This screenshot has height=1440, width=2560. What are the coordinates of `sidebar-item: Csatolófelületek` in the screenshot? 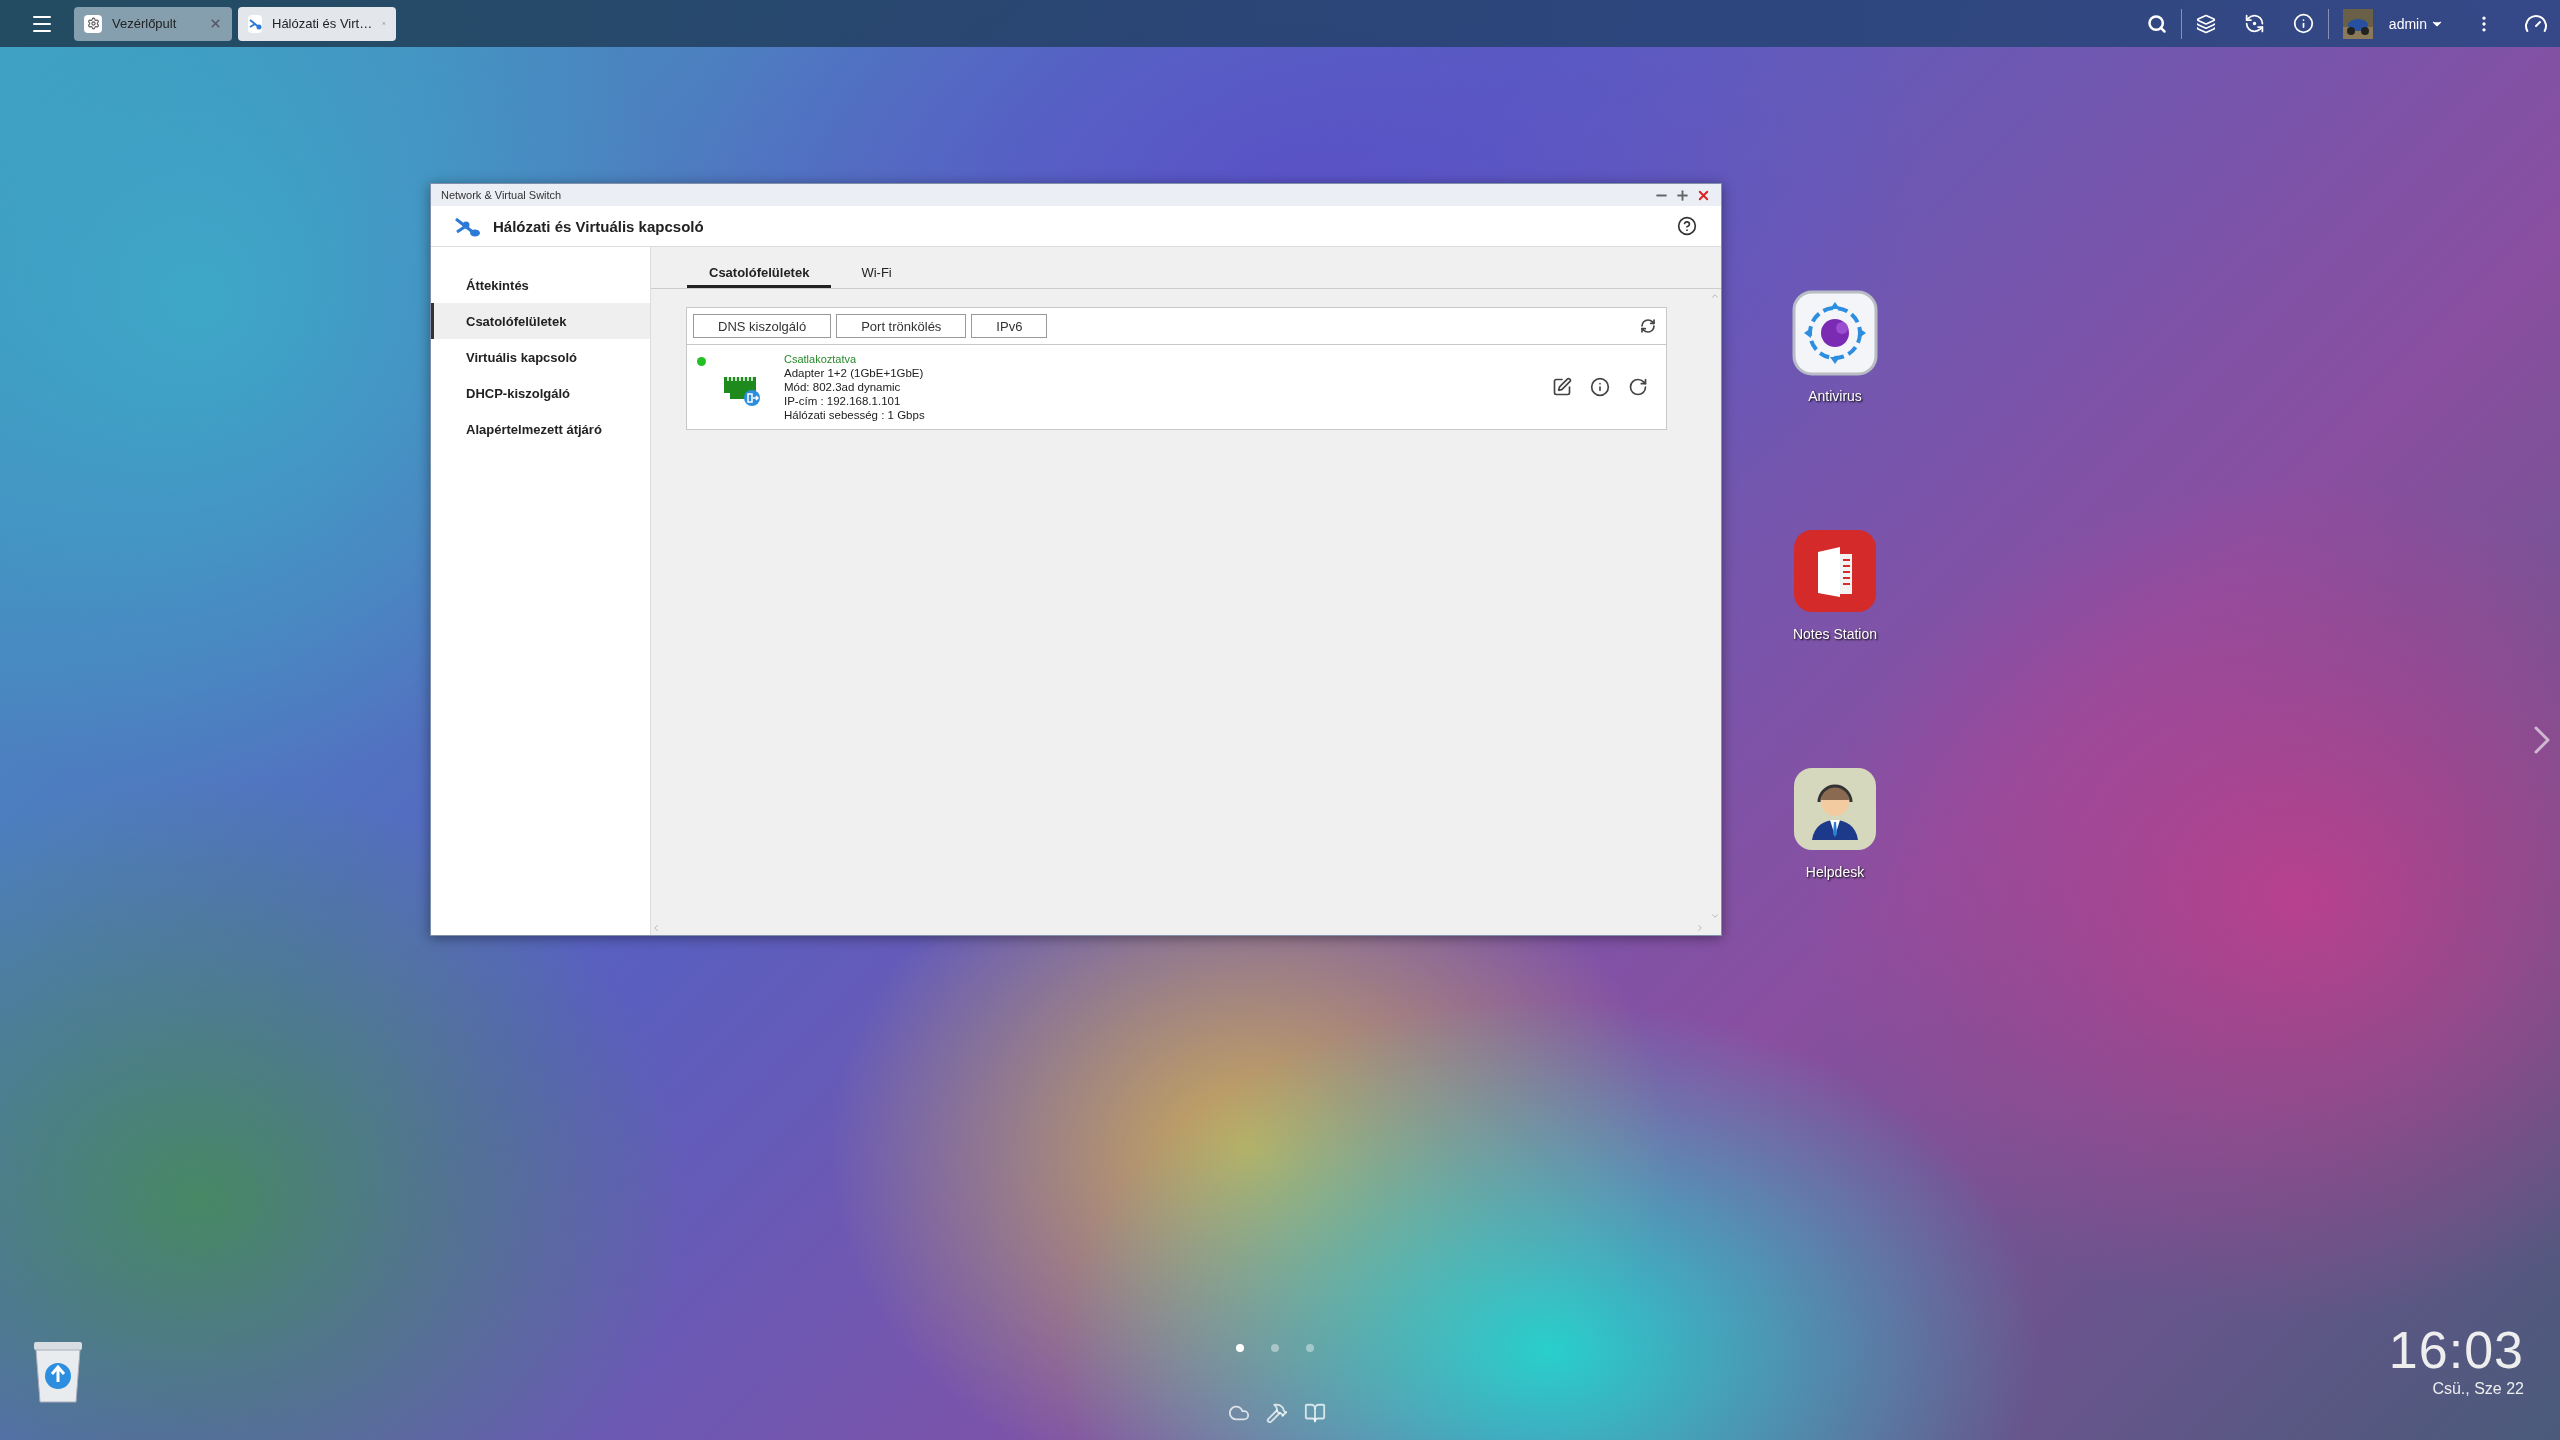 It's located at (540, 321).